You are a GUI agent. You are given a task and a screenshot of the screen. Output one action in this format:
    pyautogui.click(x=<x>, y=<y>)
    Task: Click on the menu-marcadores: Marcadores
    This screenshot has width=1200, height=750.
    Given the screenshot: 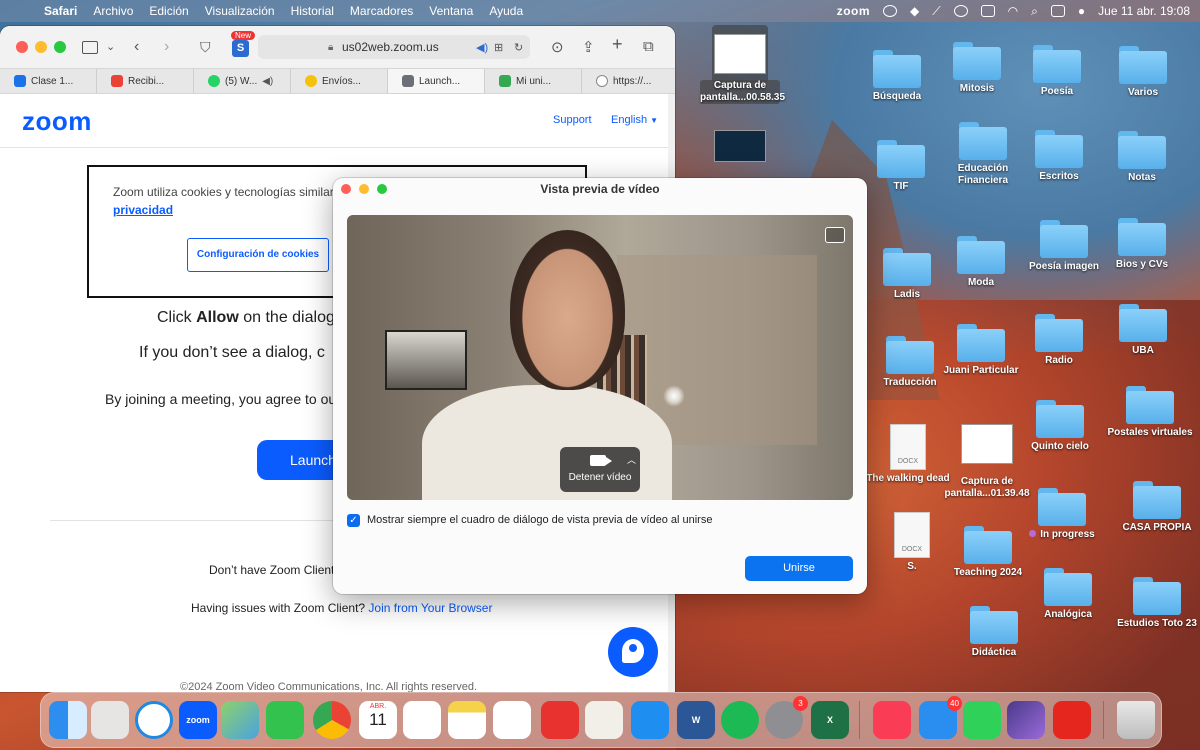 What is the action you would take?
    pyautogui.click(x=381, y=11)
    